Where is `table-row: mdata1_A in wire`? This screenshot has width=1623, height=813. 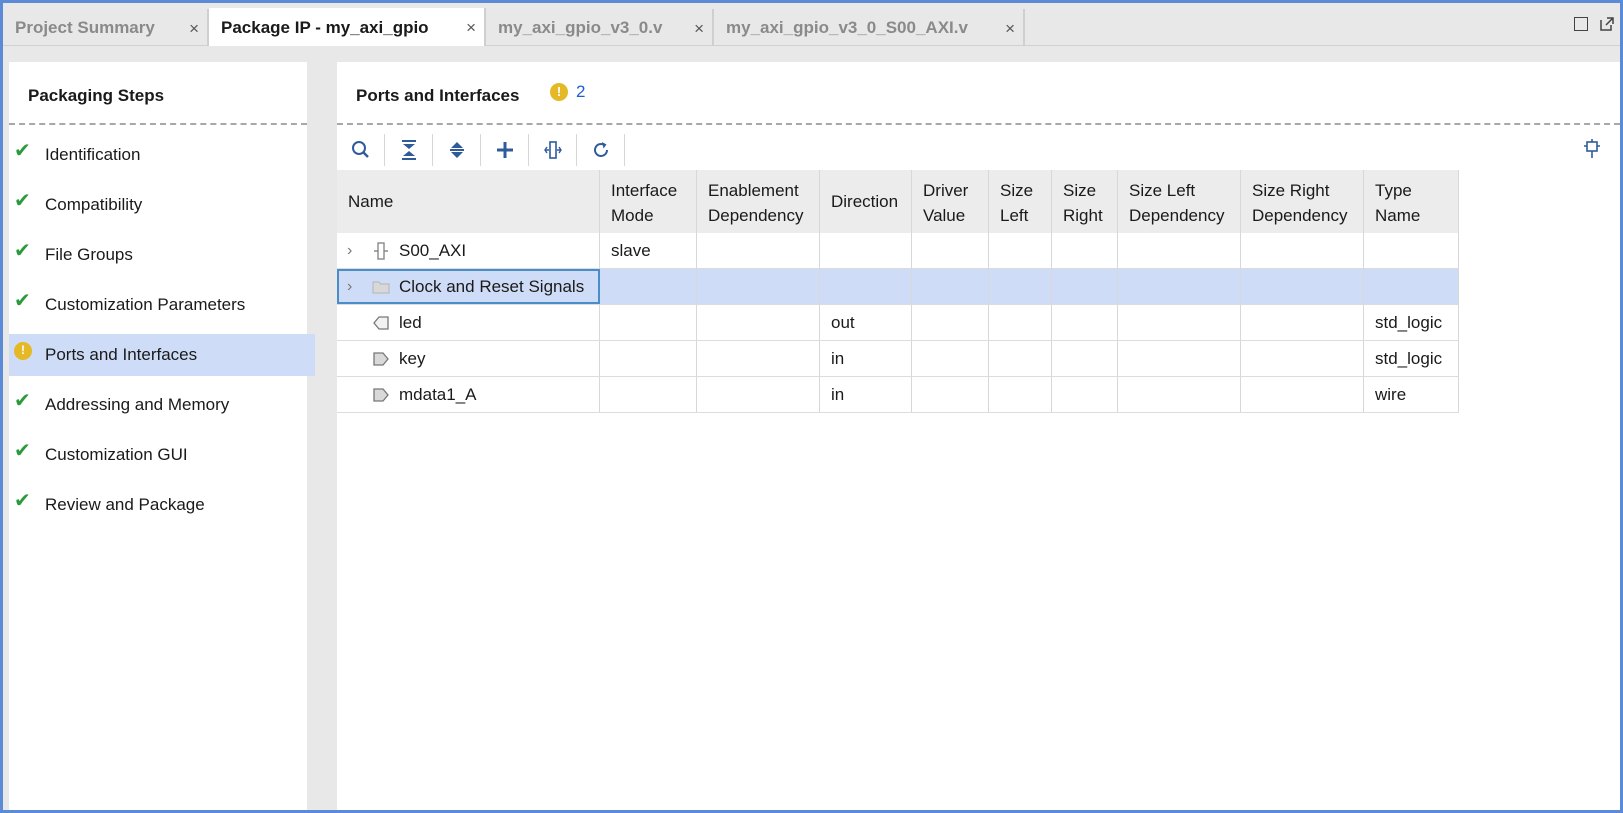 table-row: mdata1_A in wire is located at coordinates (898, 395).